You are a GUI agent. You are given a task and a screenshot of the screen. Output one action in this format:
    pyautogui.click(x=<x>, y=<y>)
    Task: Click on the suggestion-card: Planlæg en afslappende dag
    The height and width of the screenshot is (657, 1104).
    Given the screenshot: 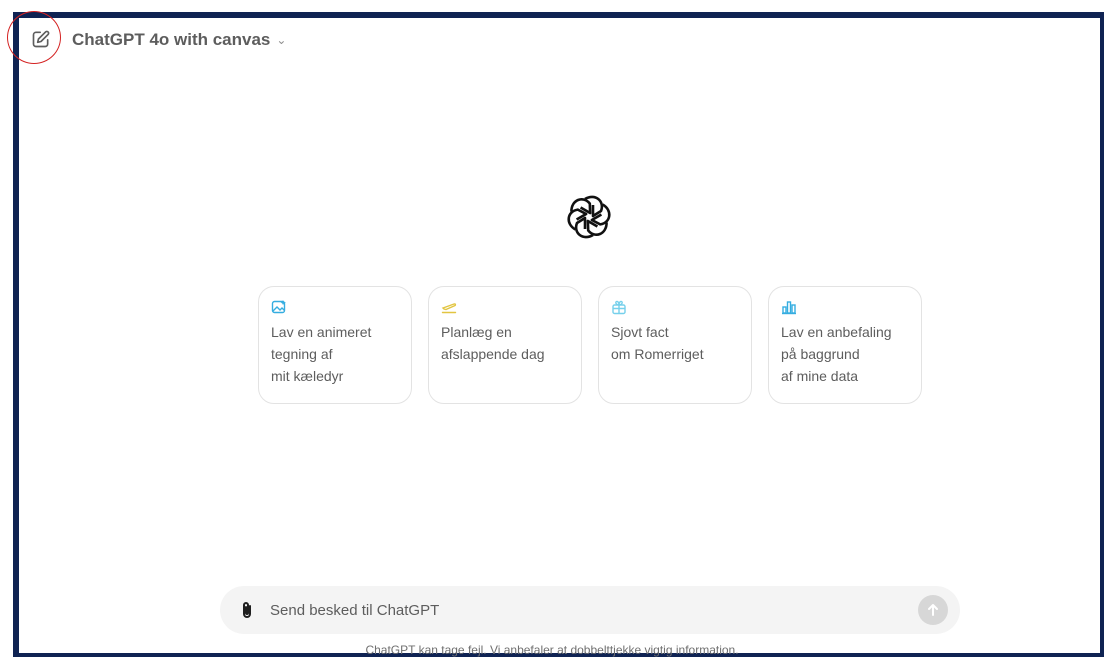 What is the action you would take?
    pyautogui.click(x=505, y=345)
    